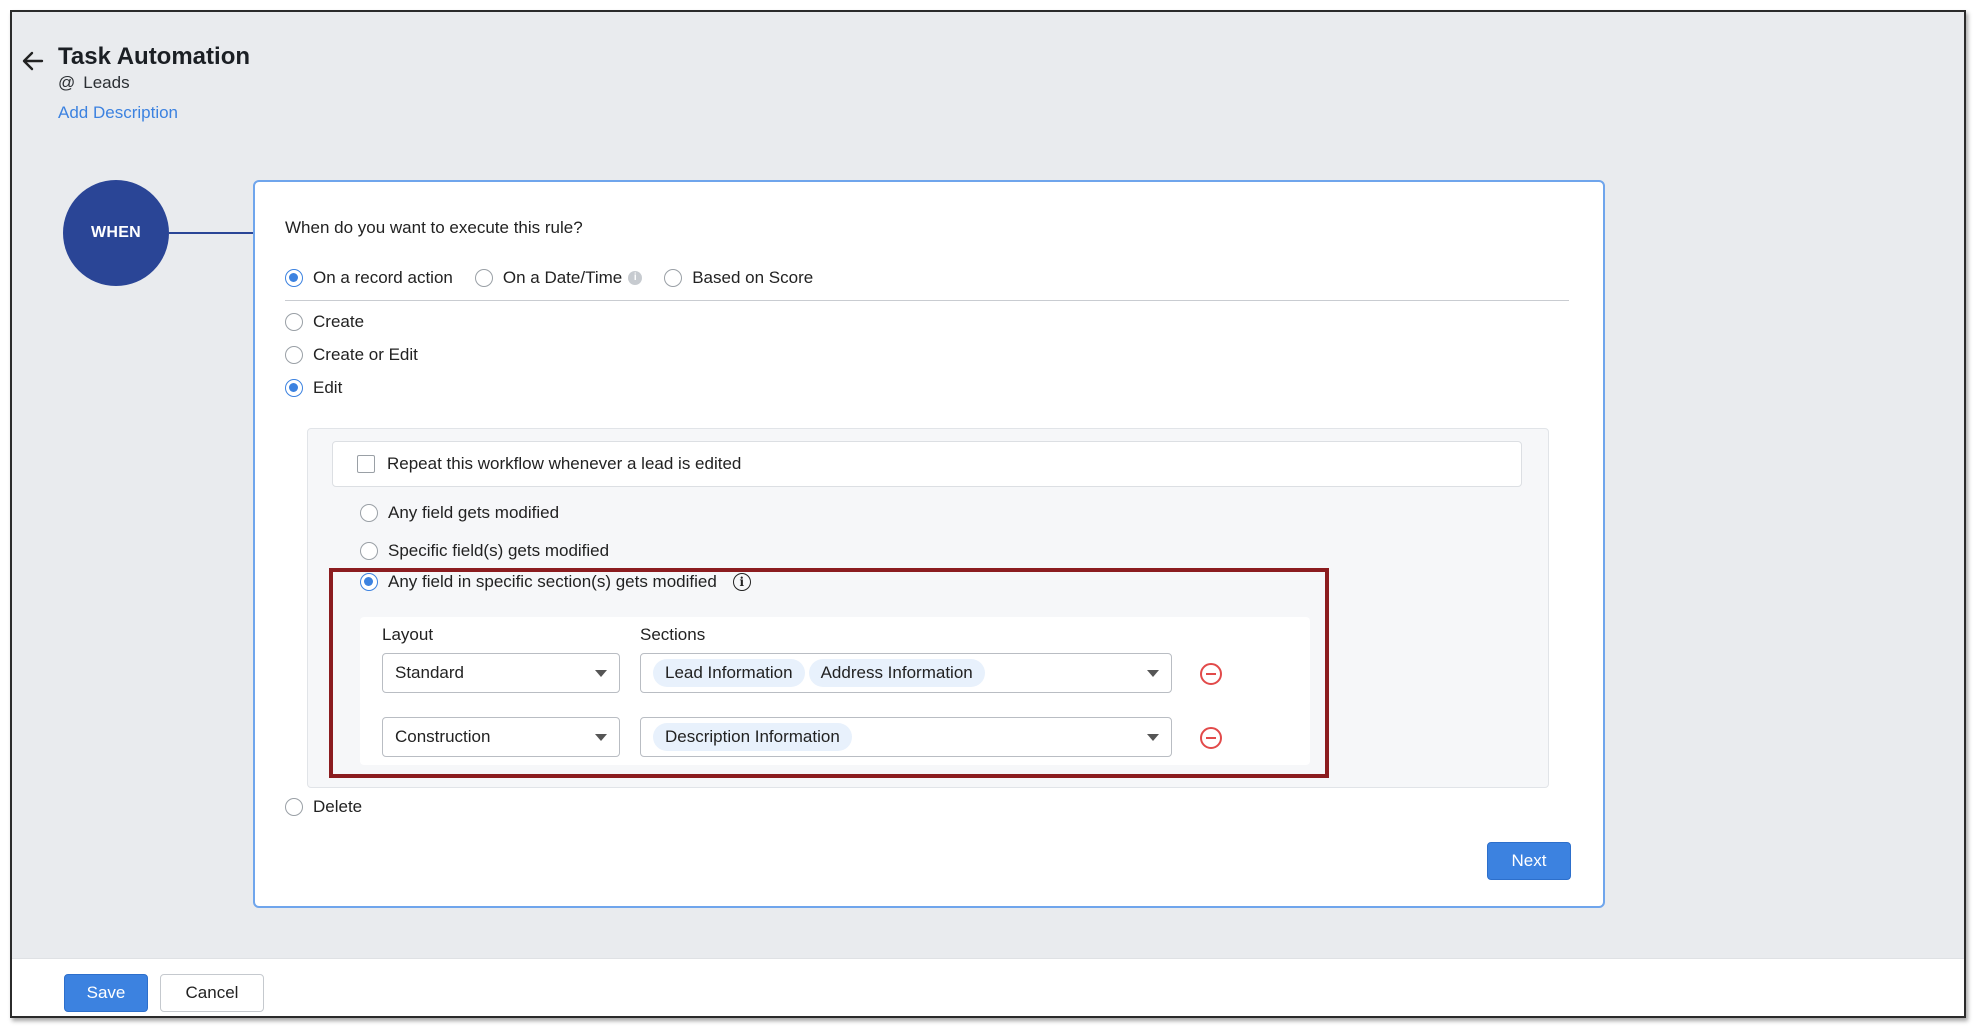 Image resolution: width=1976 pixels, height=1028 pixels. I want to click on rule-question: When do you want to execute this rule?, so click(434, 227).